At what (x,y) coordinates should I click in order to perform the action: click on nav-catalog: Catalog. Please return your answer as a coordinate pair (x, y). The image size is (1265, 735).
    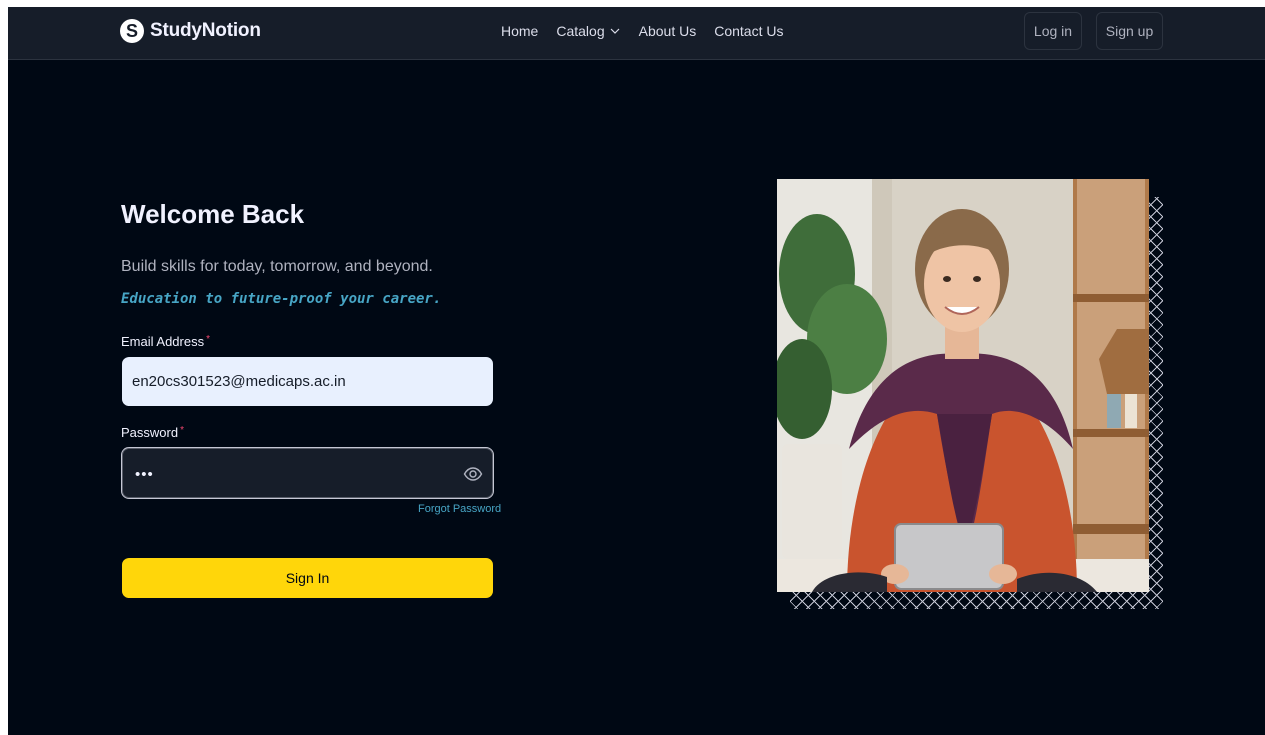
    Looking at the image, I should click on (588, 31).